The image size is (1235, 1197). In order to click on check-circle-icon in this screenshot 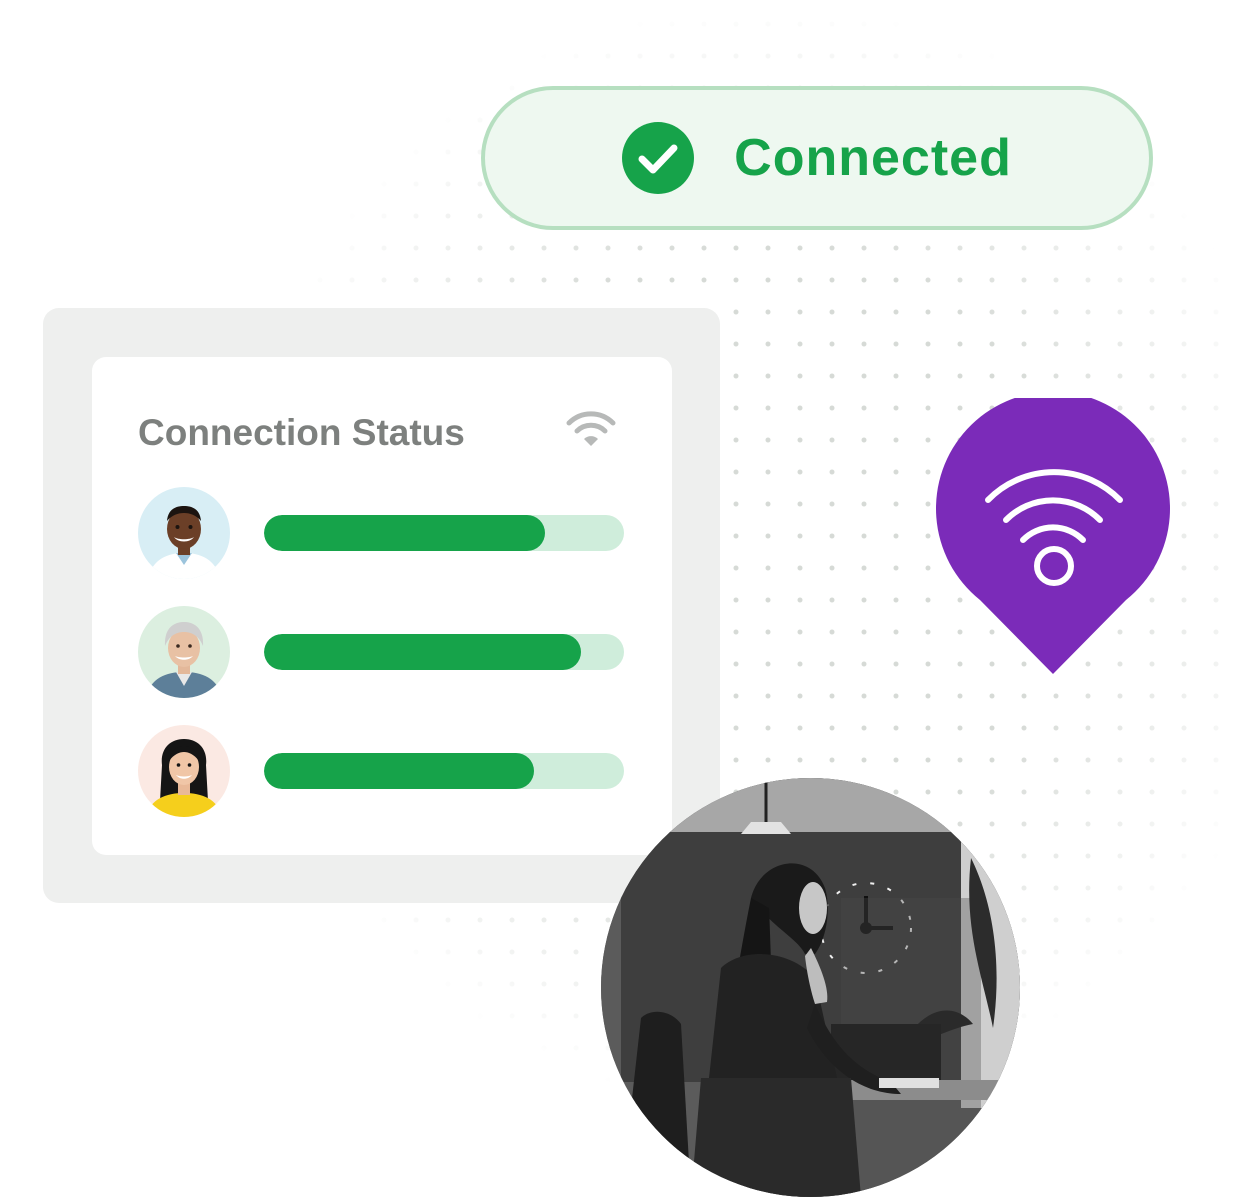, I will do `click(658, 158)`.